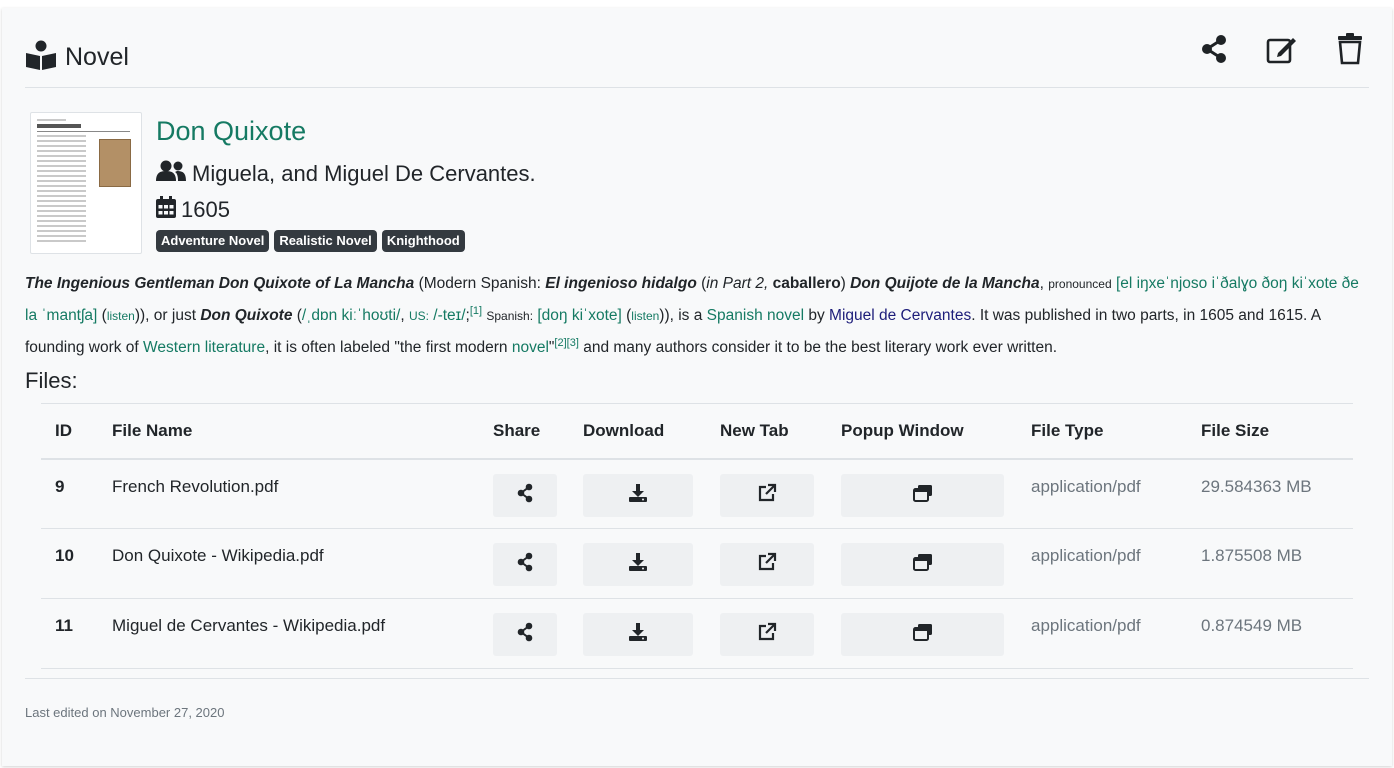 The image size is (1394, 768). What do you see at coordinates (204, 347) in the screenshot?
I see `western-literature-link: Western literature` at bounding box center [204, 347].